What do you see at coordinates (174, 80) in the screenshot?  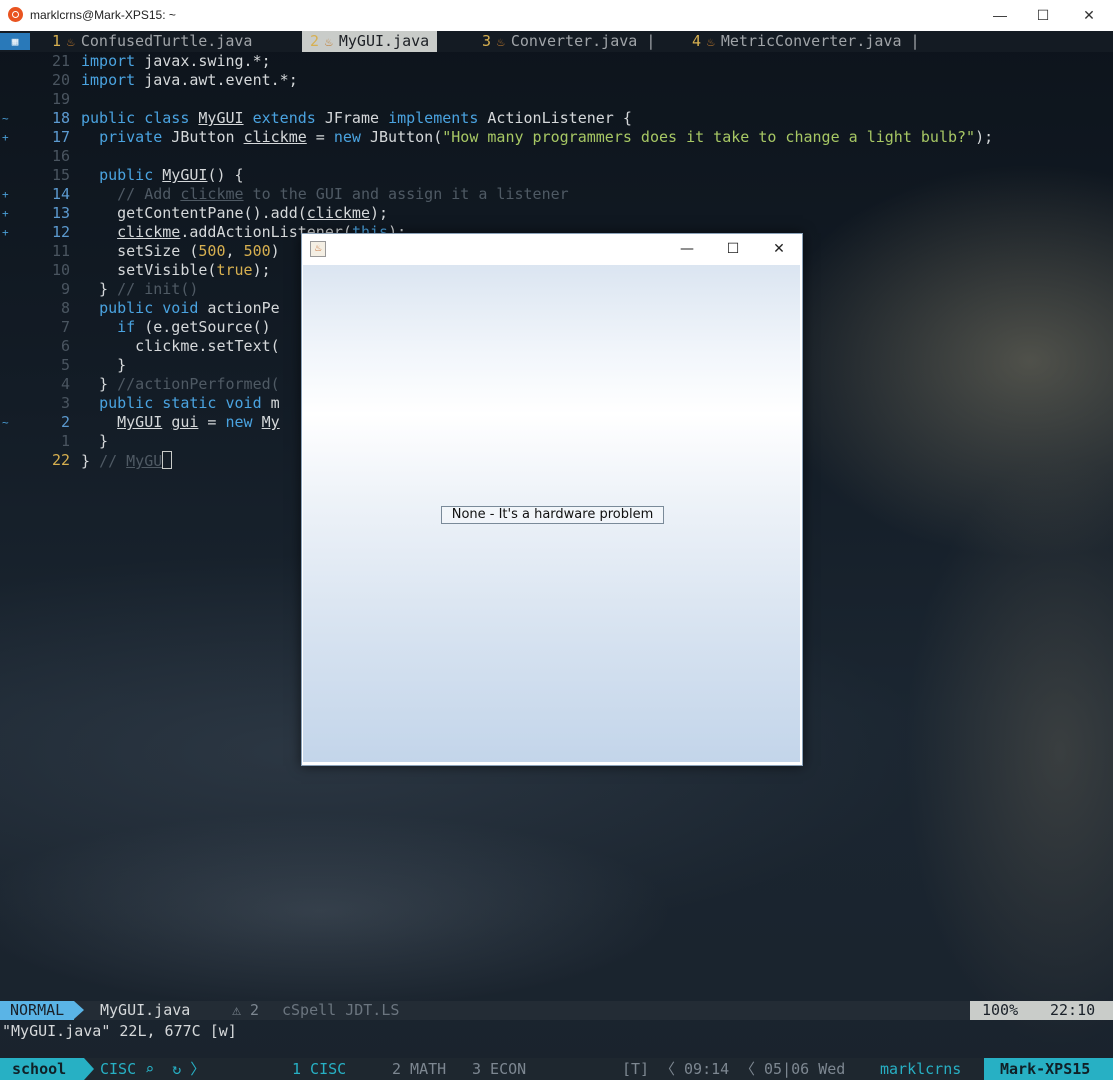 I see `code-line: 20 import java.awt.event.*;` at bounding box center [174, 80].